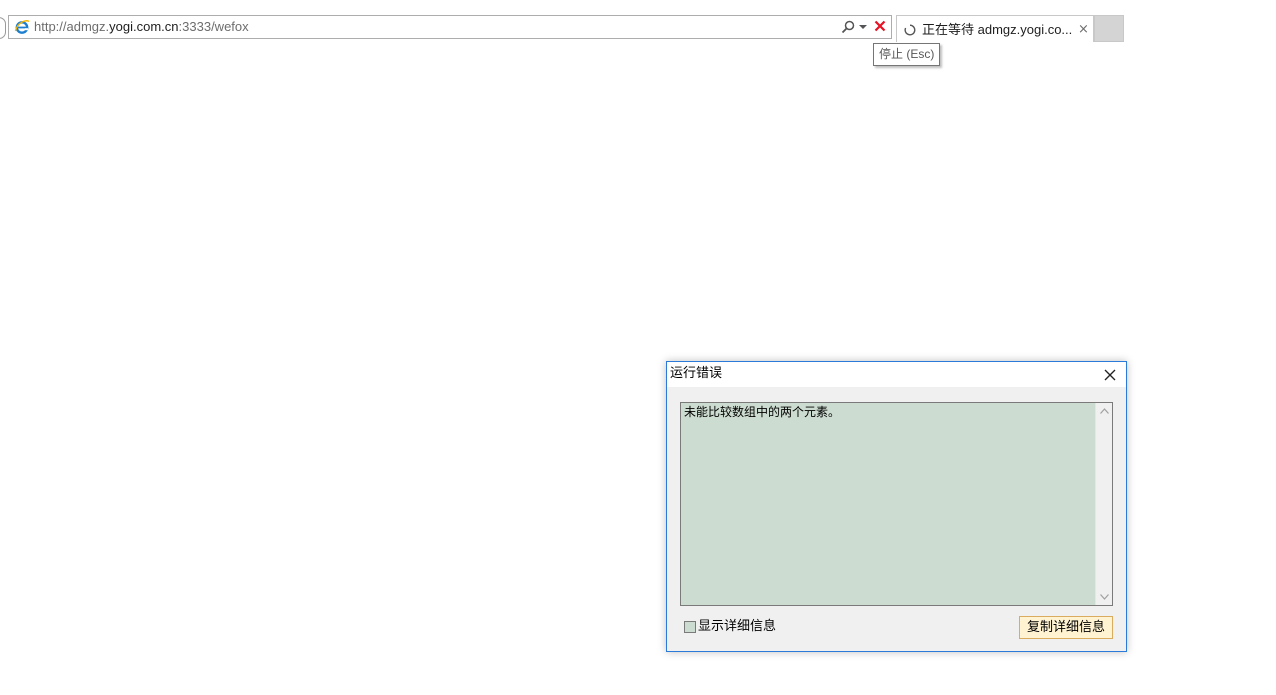 The image size is (1276, 695). I want to click on chevron-down-icon, so click(863, 27).